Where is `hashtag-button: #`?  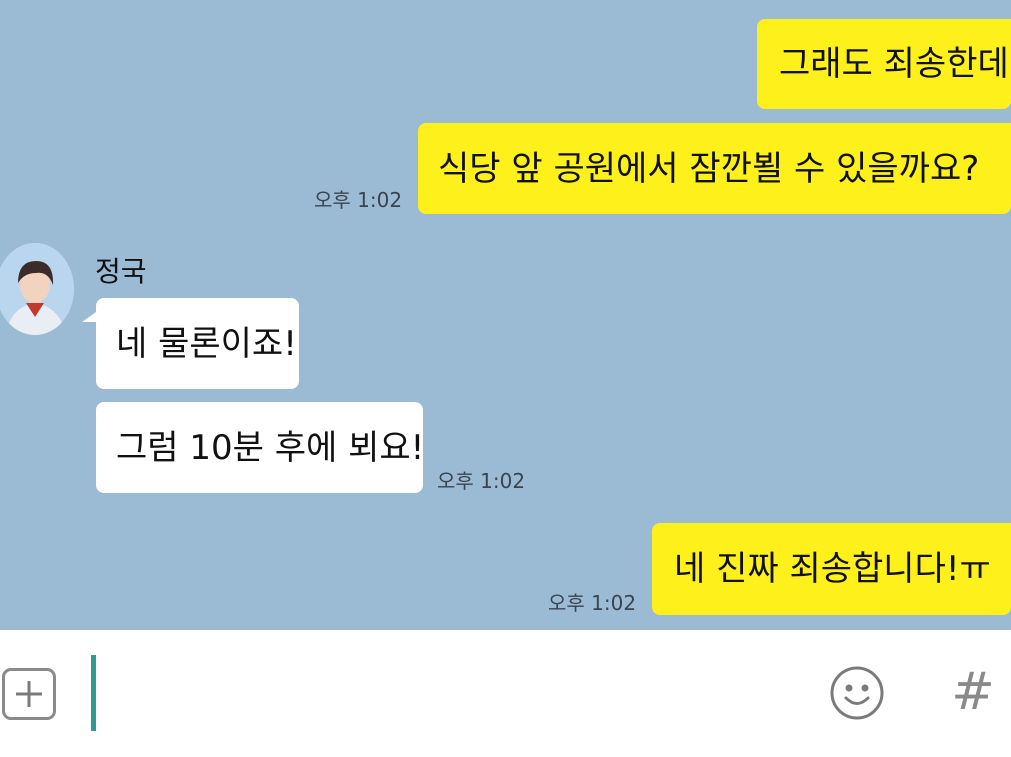 hashtag-button: # is located at coordinates (973, 692).